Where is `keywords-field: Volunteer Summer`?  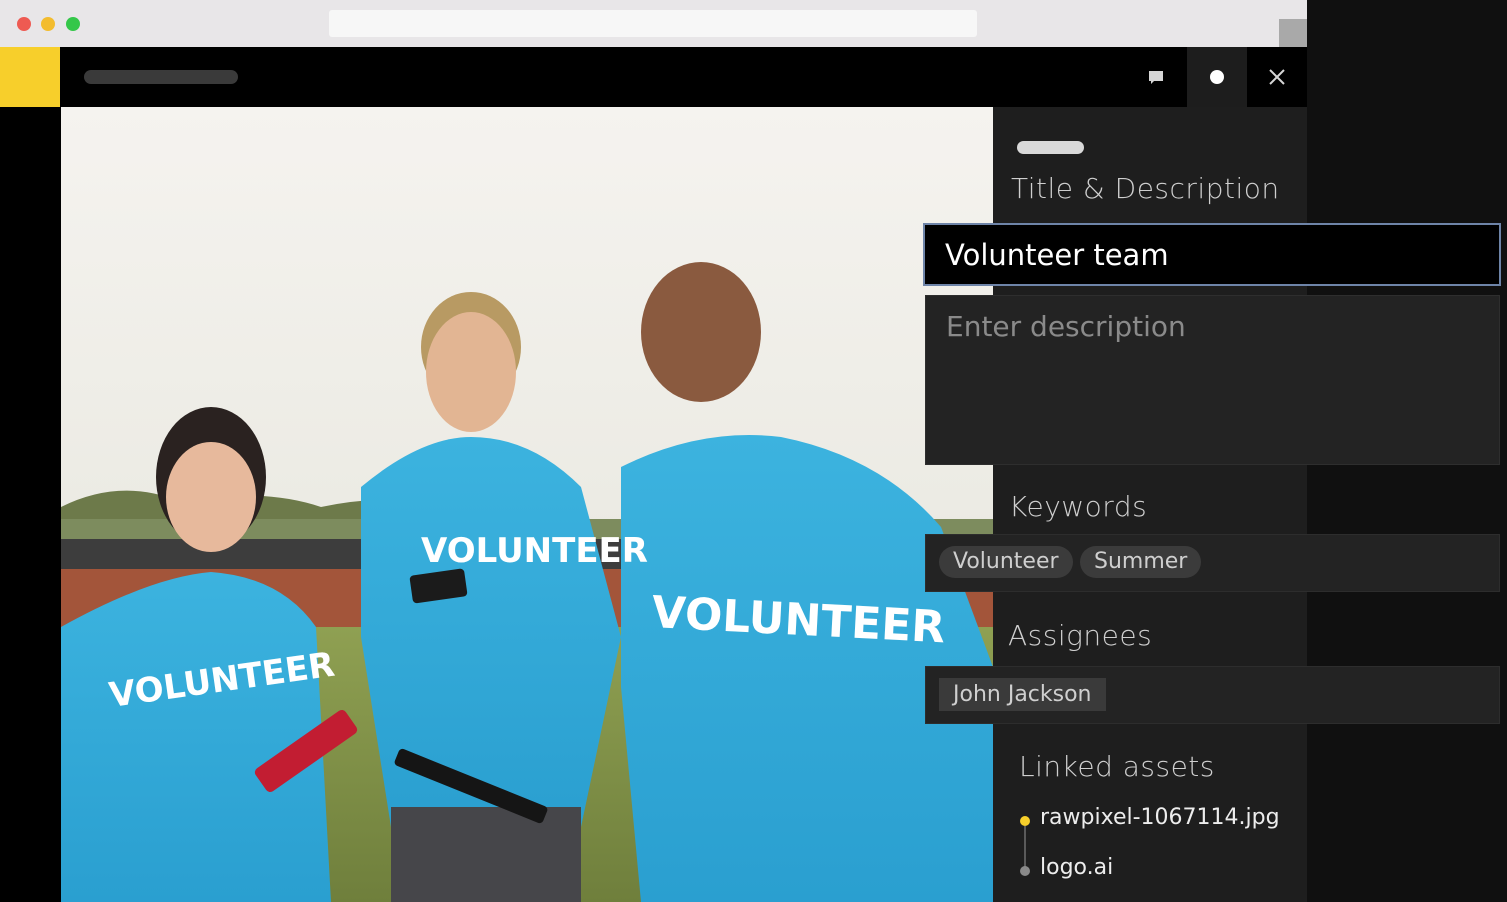 keywords-field: Volunteer Summer is located at coordinates (1212, 563).